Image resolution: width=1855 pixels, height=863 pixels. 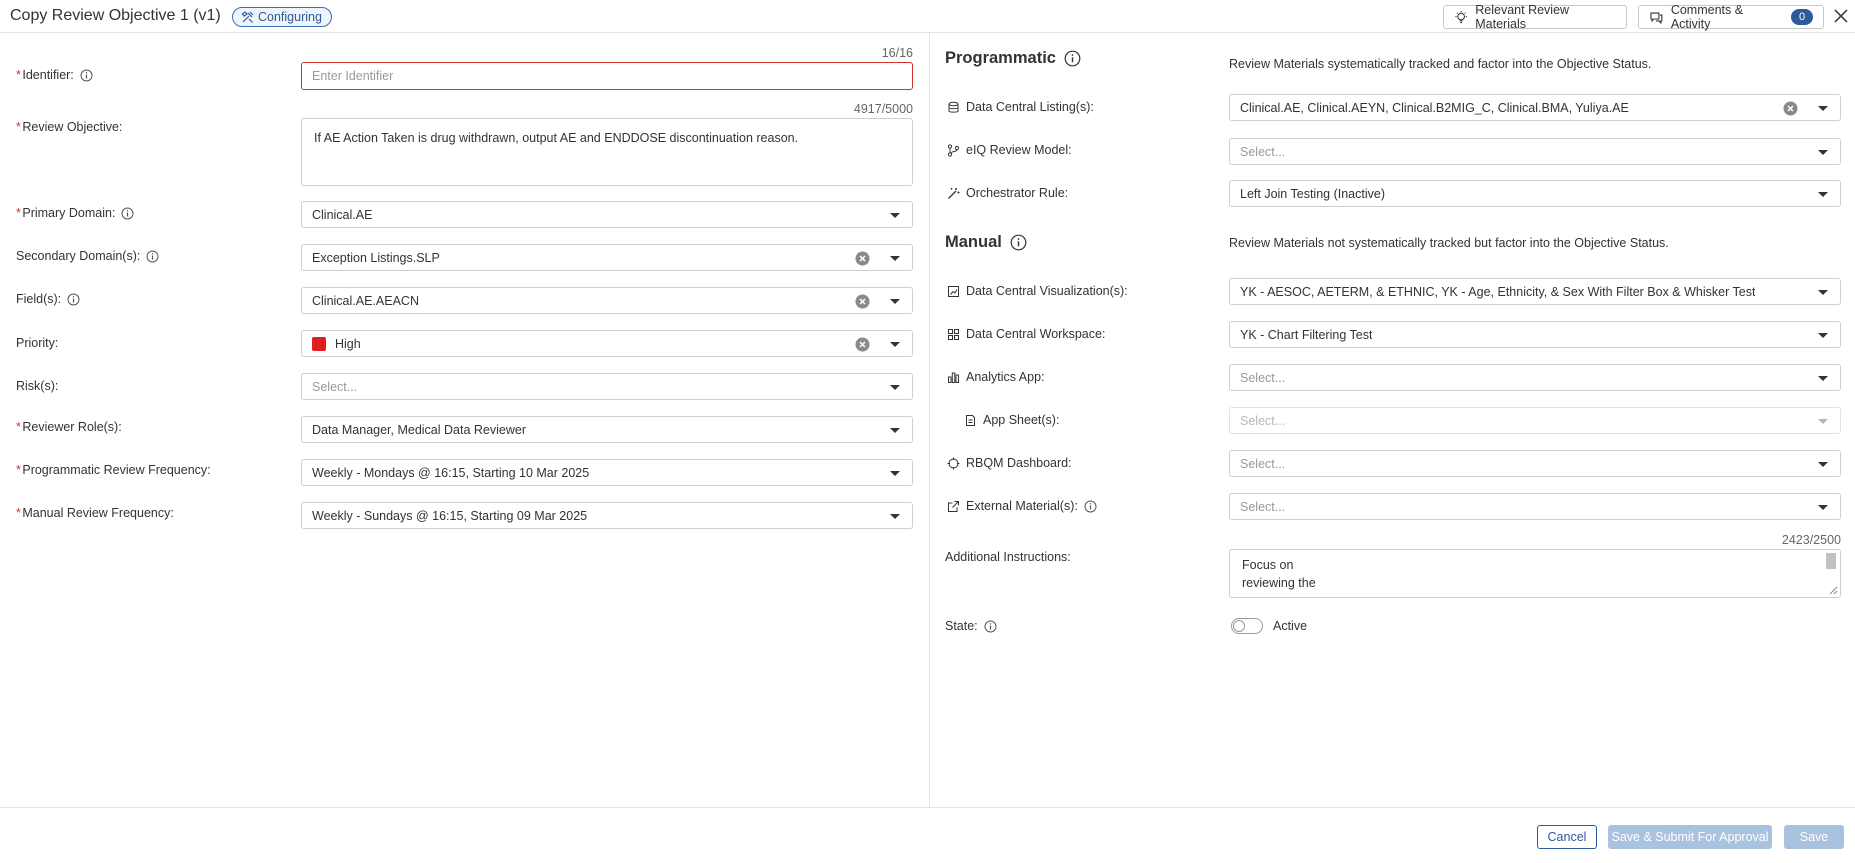 I want to click on eiq-model-label-row: eIQ Review Model:, so click(x=1009, y=150).